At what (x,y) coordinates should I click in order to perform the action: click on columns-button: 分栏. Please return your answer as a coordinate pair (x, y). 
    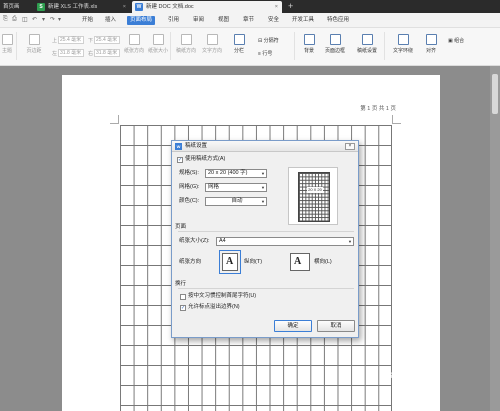
    Looking at the image, I should click on (239, 44).